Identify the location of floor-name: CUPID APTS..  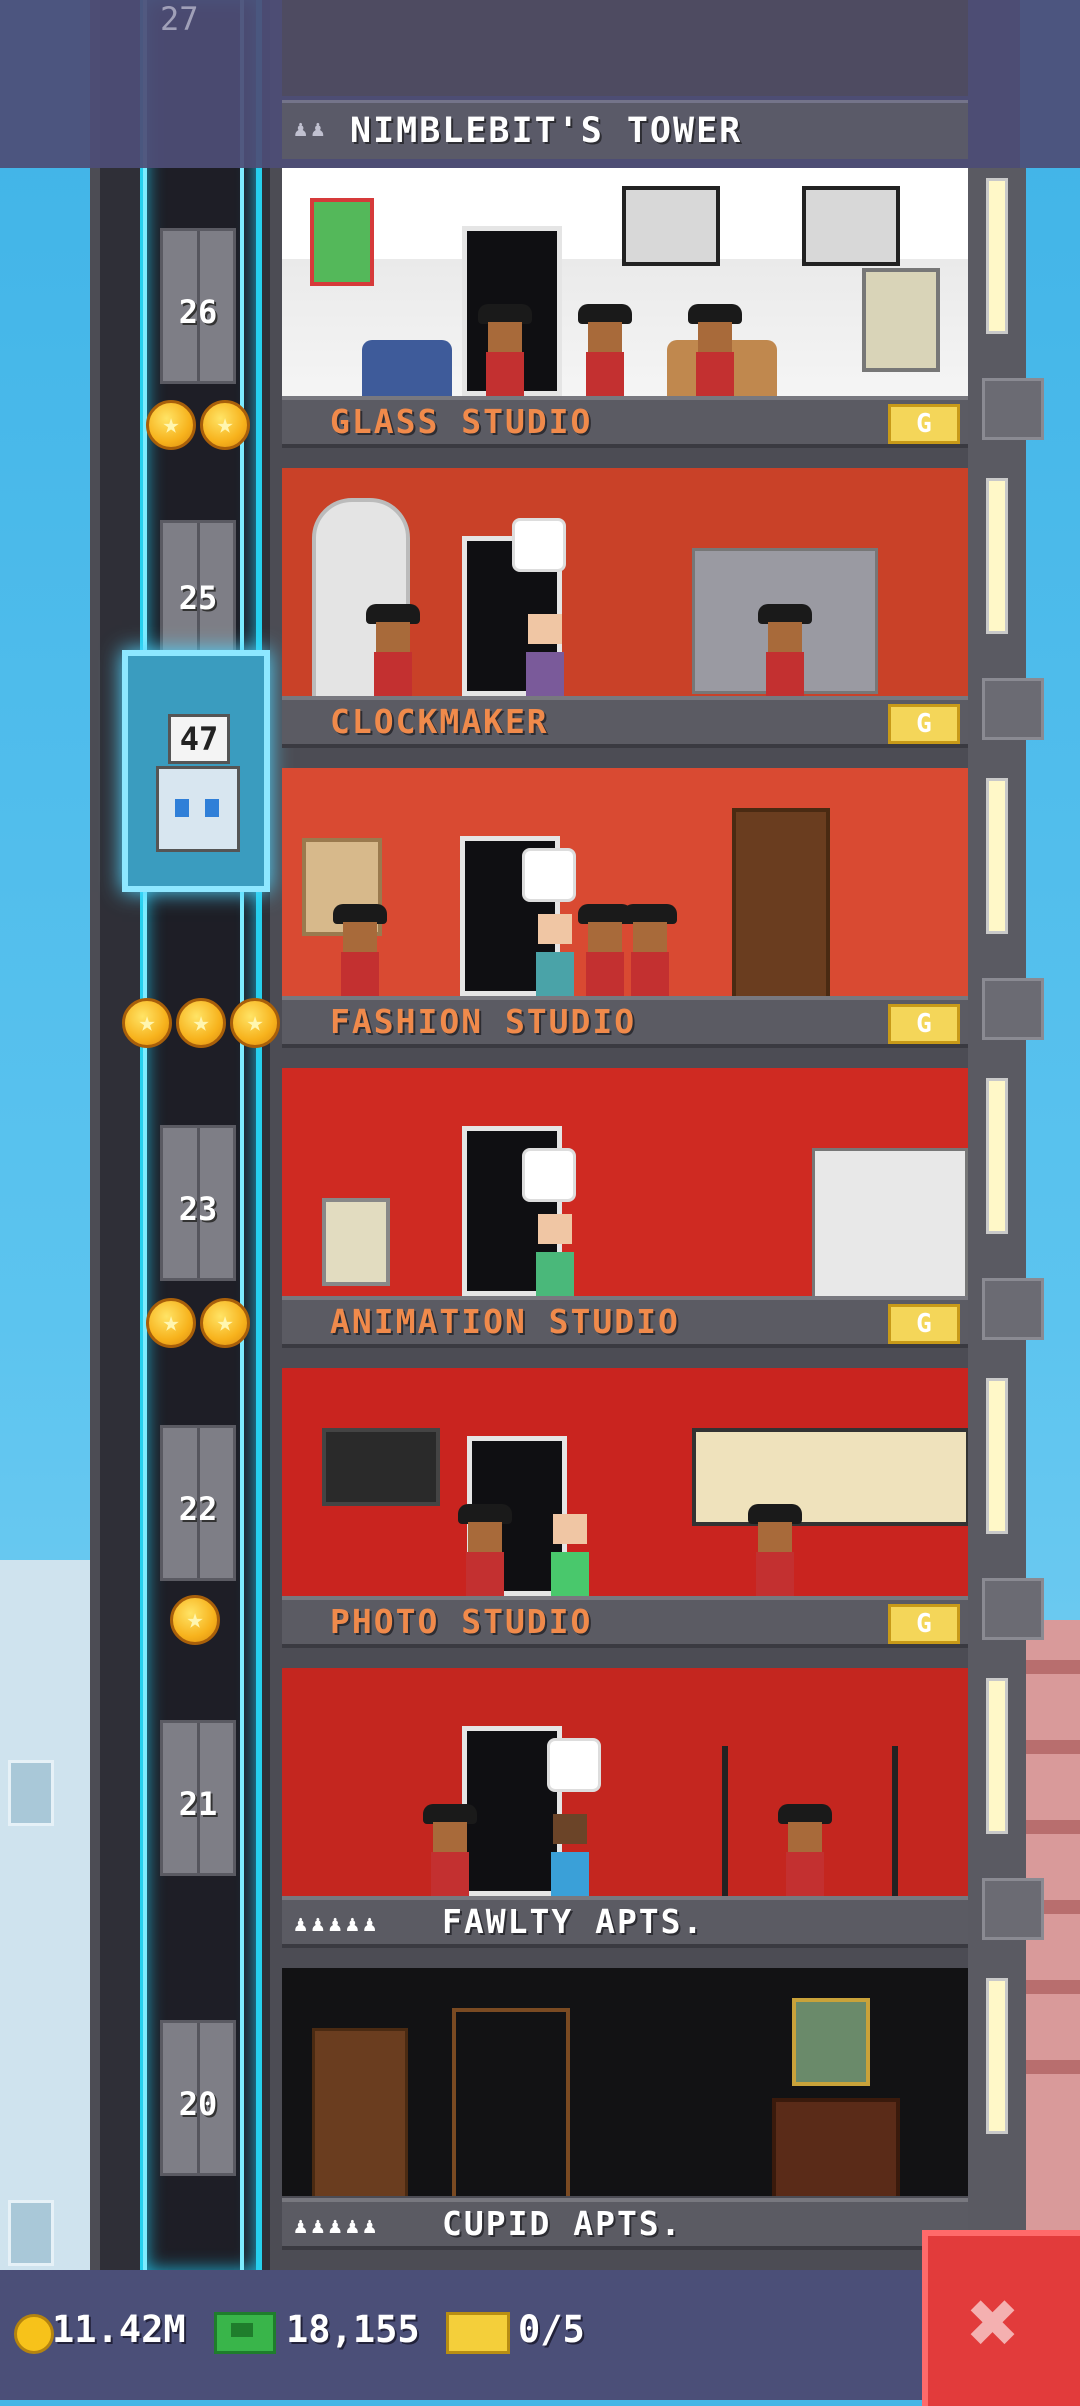
(562, 2223).